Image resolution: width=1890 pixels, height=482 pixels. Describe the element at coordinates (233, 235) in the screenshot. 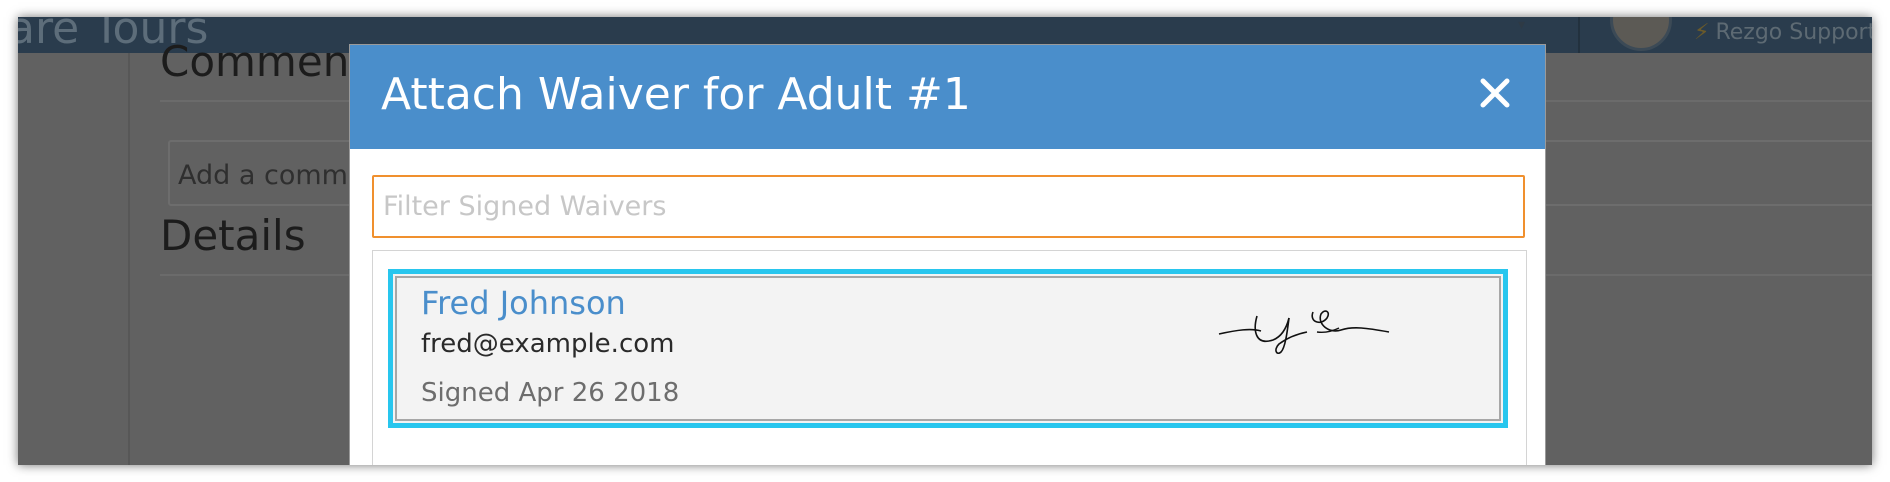

I see `details-heading: Details` at that location.